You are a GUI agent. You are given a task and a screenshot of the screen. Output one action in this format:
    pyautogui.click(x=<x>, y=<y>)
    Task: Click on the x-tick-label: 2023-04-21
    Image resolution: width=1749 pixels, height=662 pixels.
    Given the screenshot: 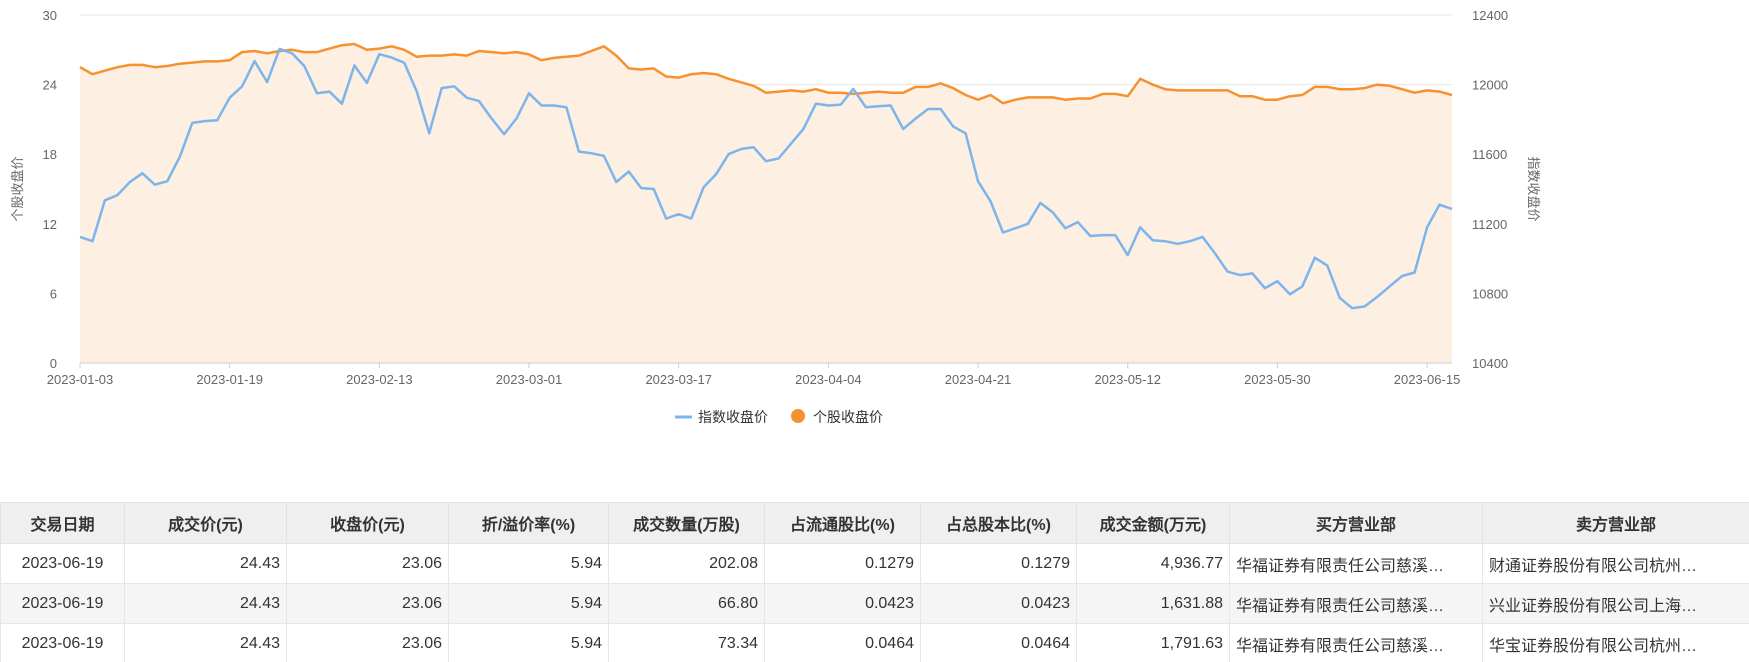 What is the action you would take?
    pyautogui.click(x=978, y=379)
    